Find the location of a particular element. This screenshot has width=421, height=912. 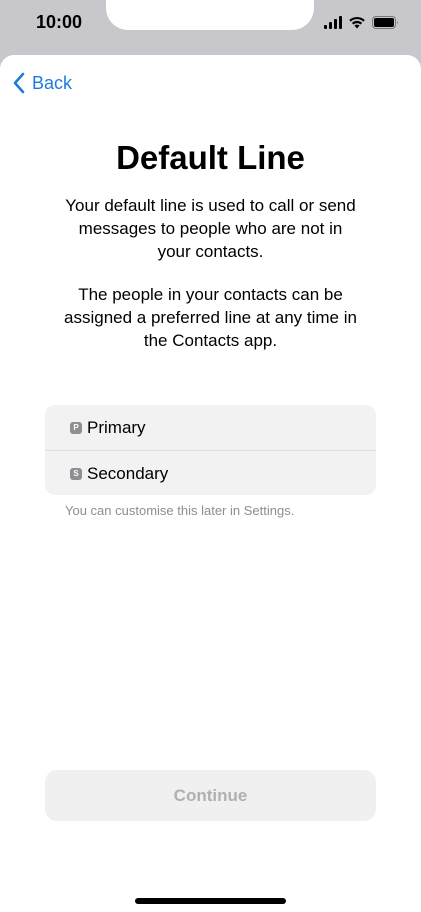

chevron-left-icon is located at coordinates (19, 83).